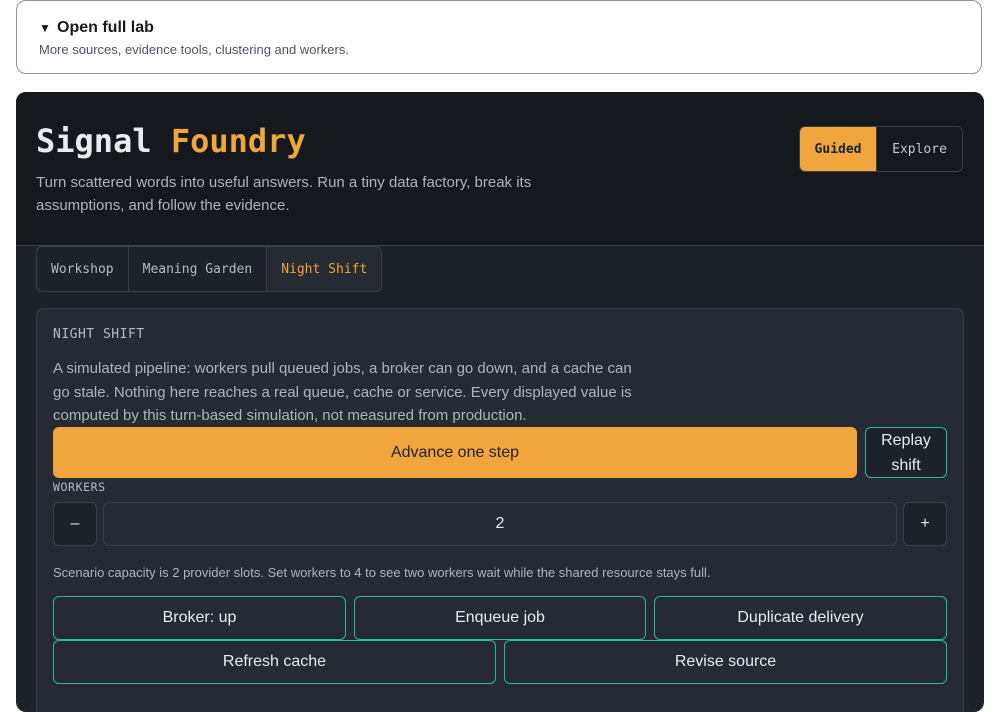 This screenshot has height=712, width=1000. What do you see at coordinates (274, 662) in the screenshot?
I see `refresh-cache-button: Refresh cache` at bounding box center [274, 662].